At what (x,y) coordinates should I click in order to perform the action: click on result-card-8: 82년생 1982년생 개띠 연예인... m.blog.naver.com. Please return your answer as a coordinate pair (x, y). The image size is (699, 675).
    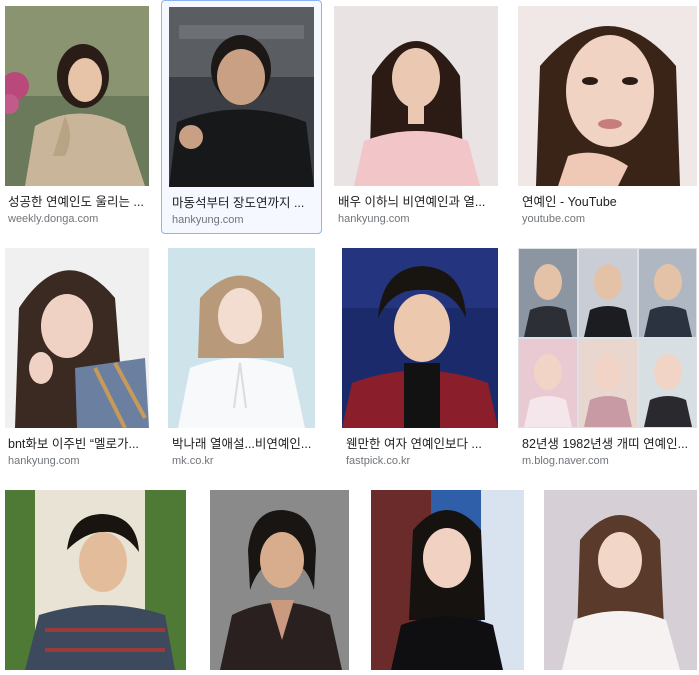
    Looking at the image, I should click on (606, 359).